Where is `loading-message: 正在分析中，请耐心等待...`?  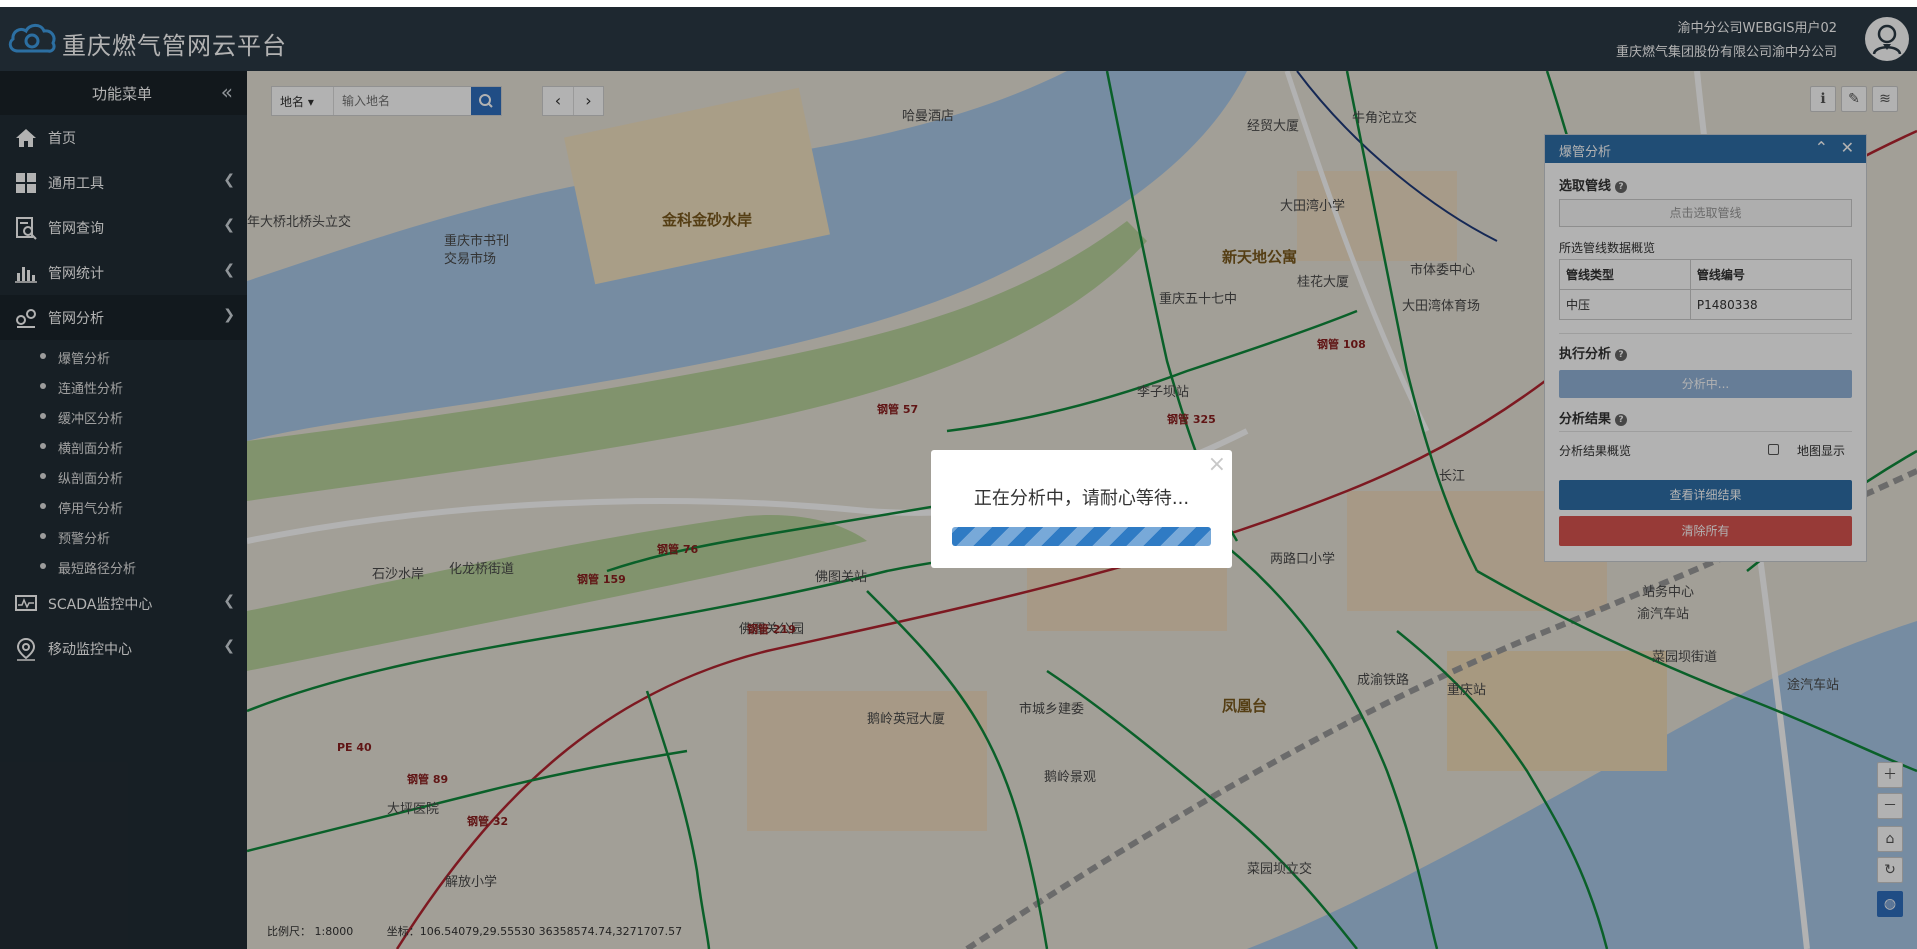
loading-message: 正在分析中，请耐心等待... is located at coordinates (1081, 498).